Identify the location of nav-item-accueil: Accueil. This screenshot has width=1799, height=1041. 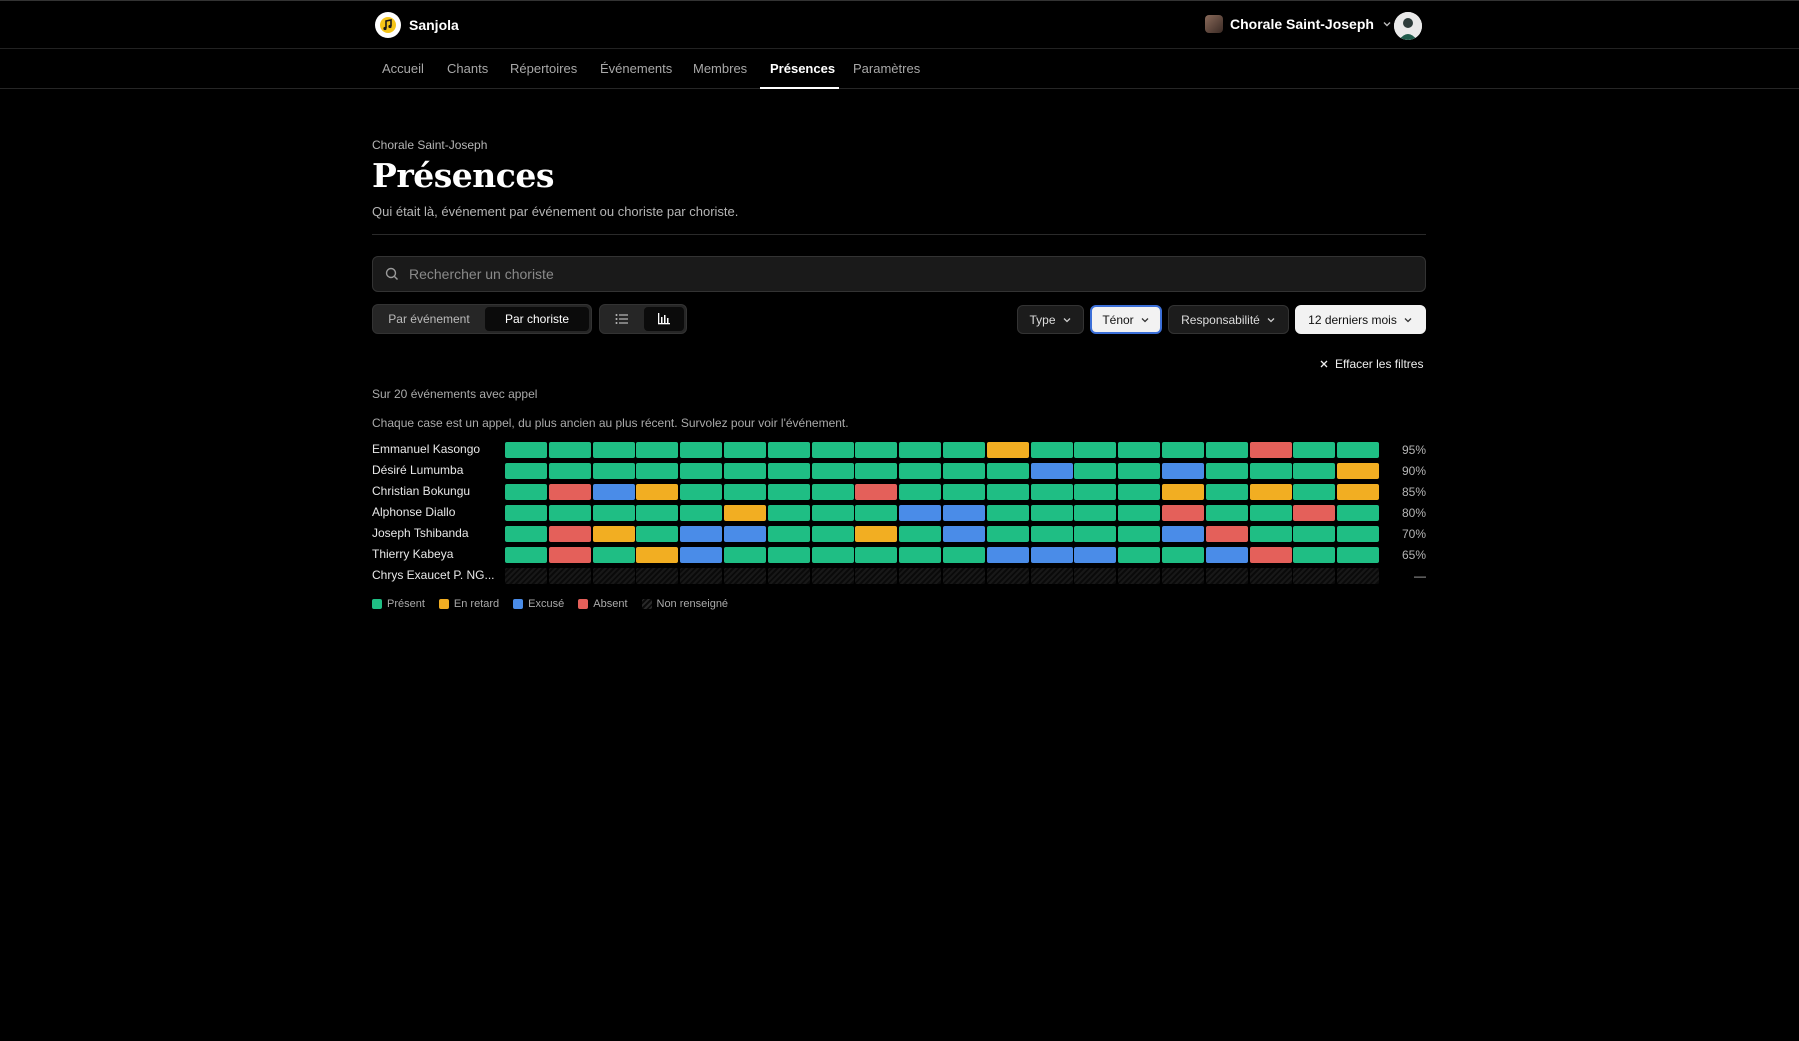
(403, 68).